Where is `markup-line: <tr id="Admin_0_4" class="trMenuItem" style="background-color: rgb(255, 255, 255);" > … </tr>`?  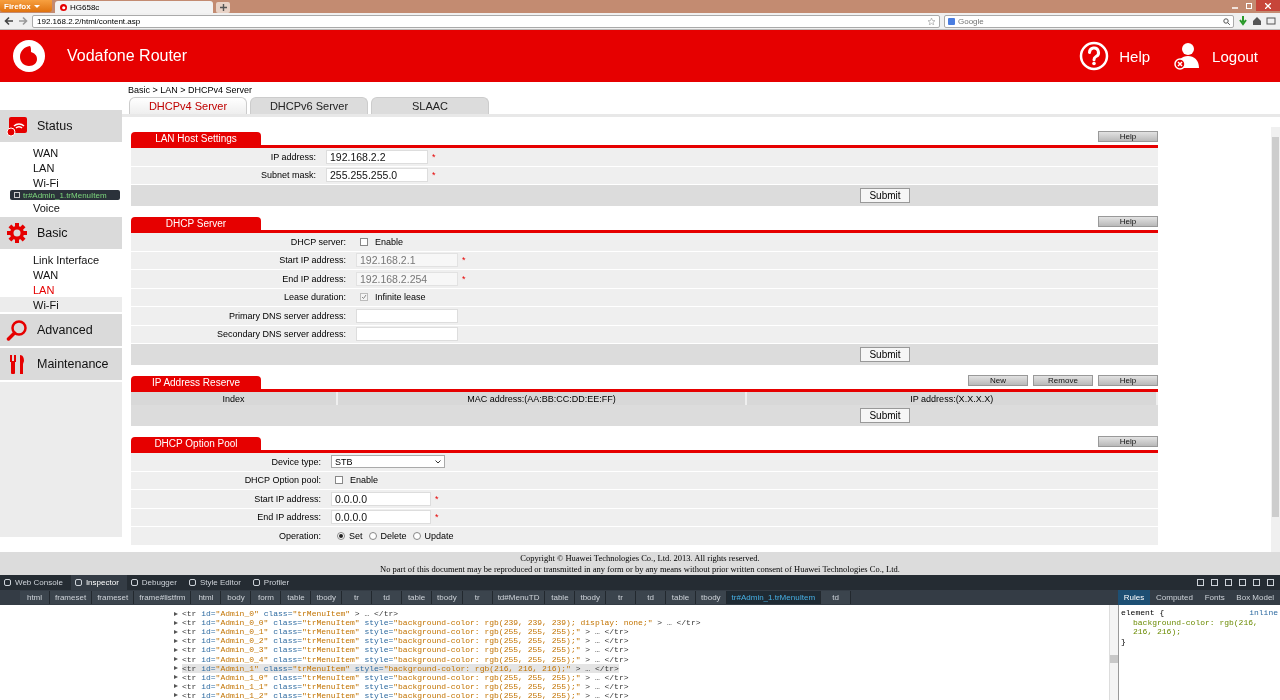 markup-line: <tr id="Admin_0_4" class="trMenuItem" style="background-color: rgb(255, 255, 255);" > … </tr> is located at coordinates (405, 659).